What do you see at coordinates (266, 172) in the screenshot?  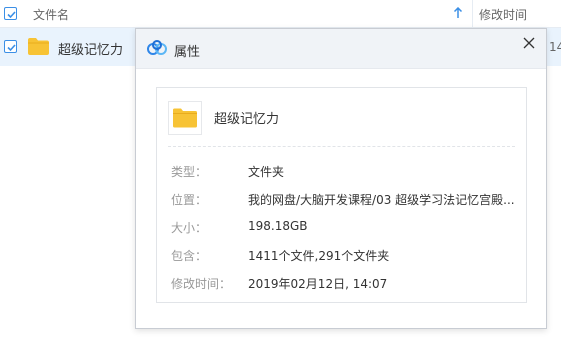 I see `property-value: 文件夹` at bounding box center [266, 172].